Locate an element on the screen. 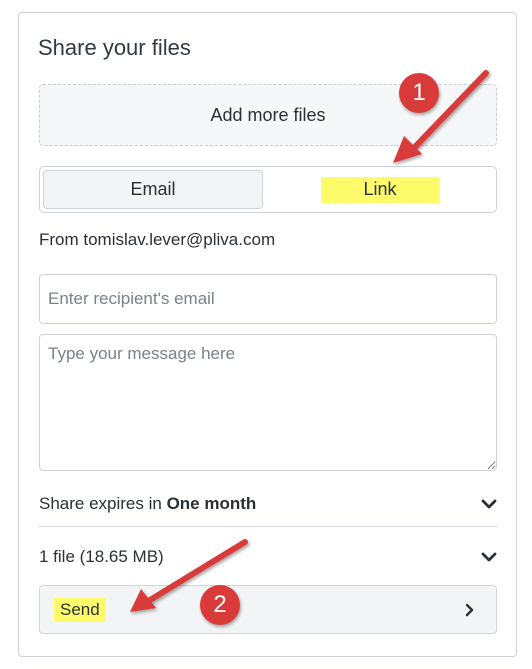 This screenshot has height=669, width=532. annotation-badge-1: 1 is located at coordinates (419, 93).